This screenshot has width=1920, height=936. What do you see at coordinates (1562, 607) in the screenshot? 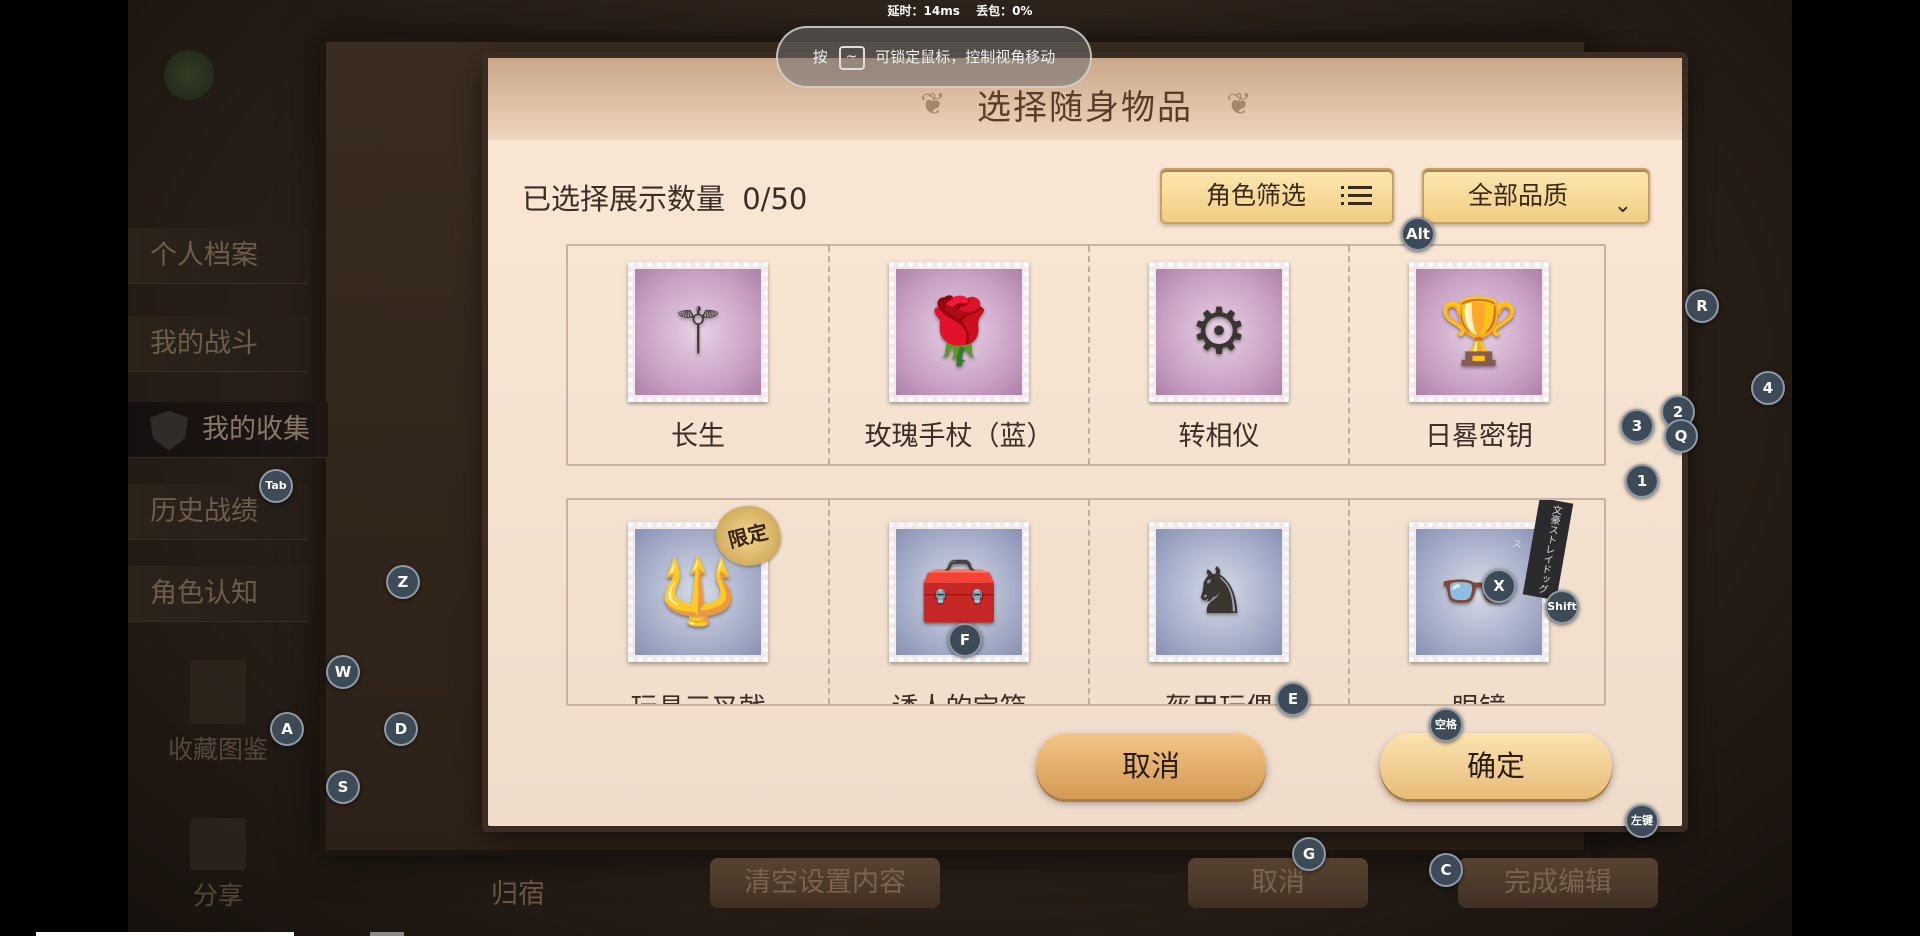
I see `key-hint-shift: Shift` at bounding box center [1562, 607].